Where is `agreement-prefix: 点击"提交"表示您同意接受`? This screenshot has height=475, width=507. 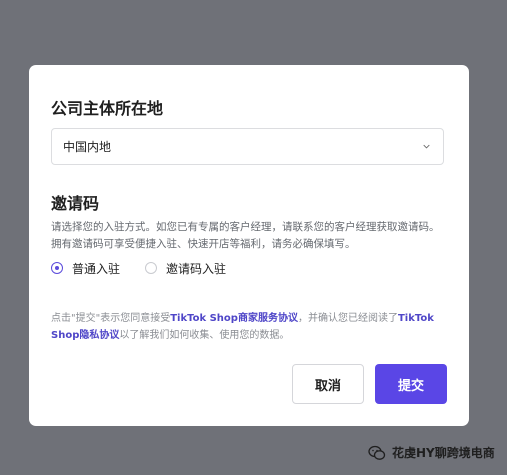
agreement-prefix: 点击"提交"表示您同意接受 is located at coordinates (111, 318).